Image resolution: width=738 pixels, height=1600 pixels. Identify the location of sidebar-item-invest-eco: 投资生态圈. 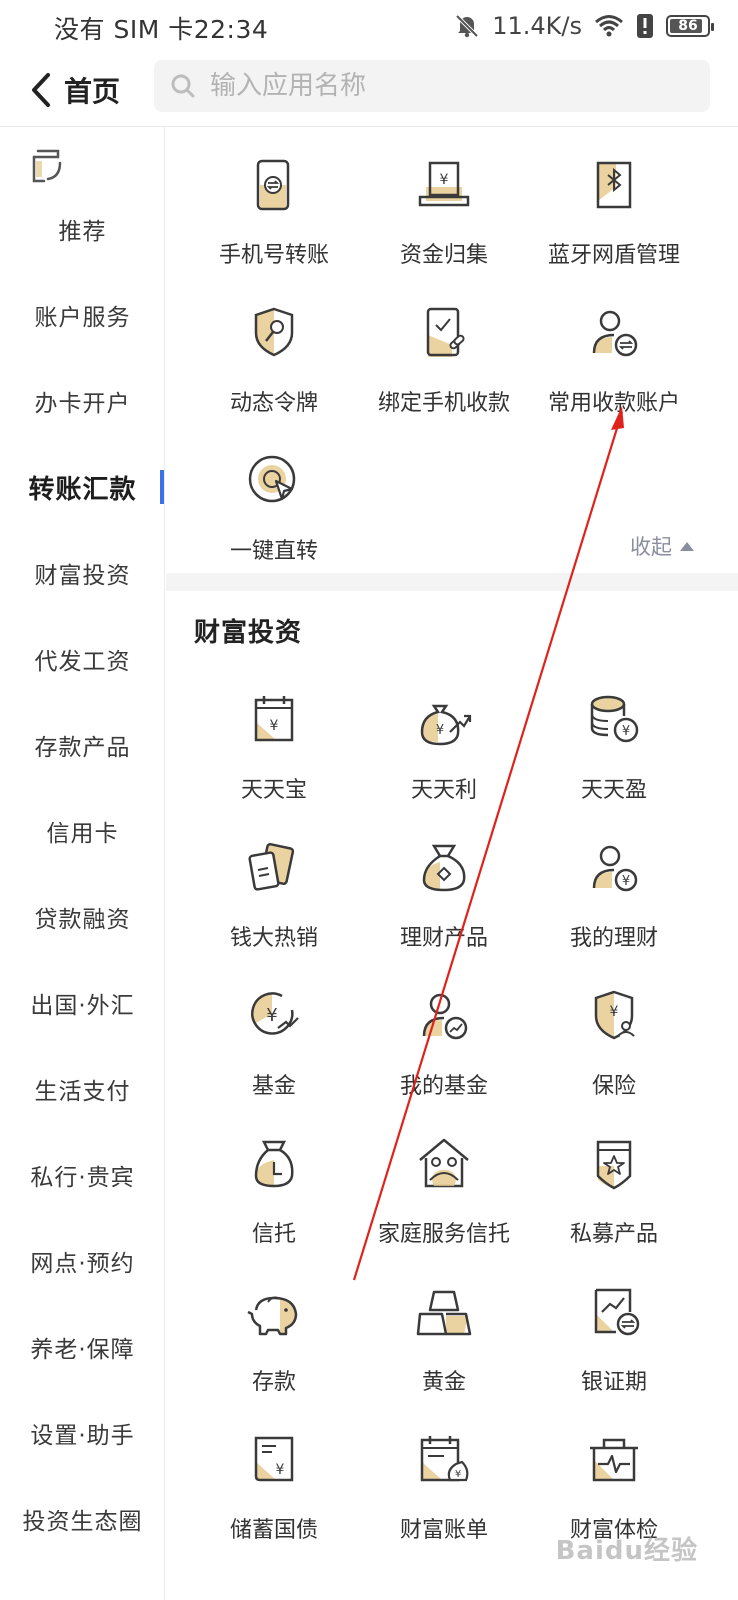
(82, 1519).